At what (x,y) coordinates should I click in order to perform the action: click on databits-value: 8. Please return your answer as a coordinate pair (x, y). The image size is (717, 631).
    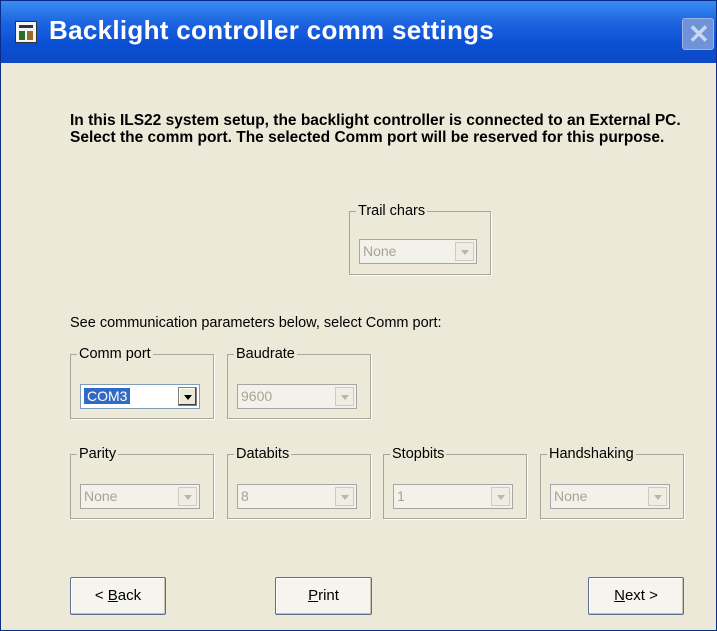
    Looking at the image, I should click on (245, 496).